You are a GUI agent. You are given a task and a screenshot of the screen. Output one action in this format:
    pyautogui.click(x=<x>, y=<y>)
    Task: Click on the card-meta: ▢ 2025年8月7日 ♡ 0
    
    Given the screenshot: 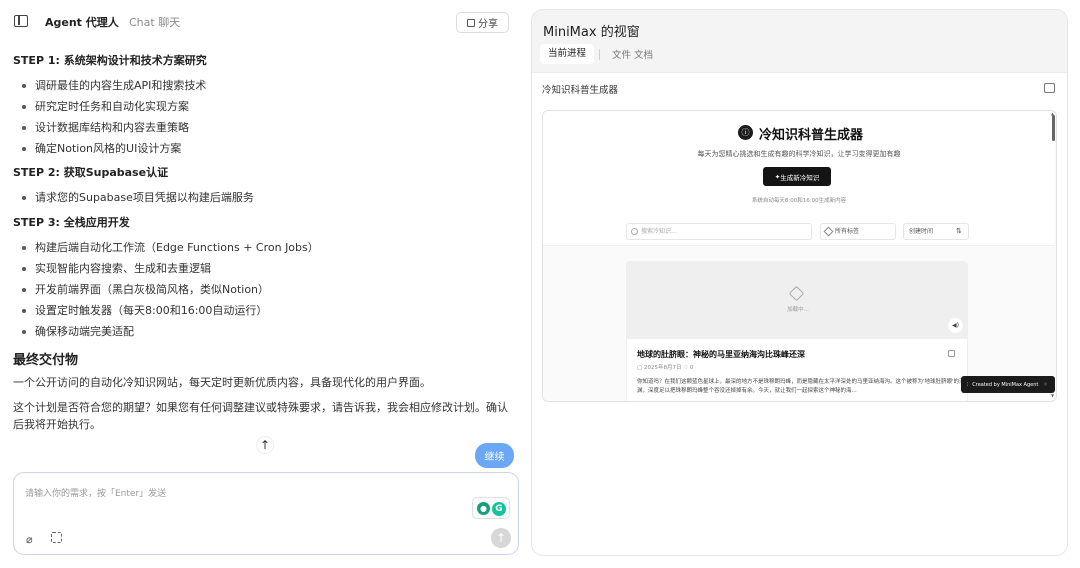 What is the action you would take?
    pyautogui.click(x=665, y=367)
    